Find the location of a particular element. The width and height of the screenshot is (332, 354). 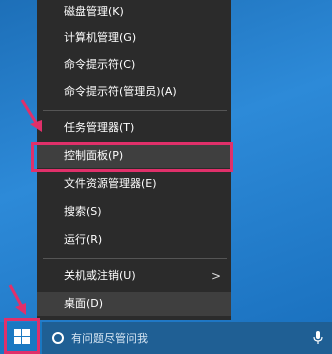

windows-logo-icon is located at coordinates (22, 336).